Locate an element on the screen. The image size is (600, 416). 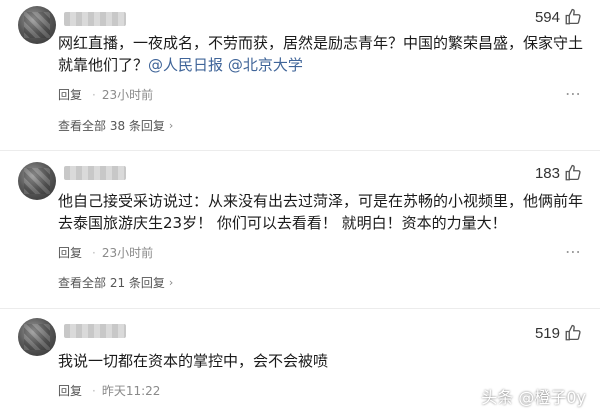
timestamp: 昨天11:22 is located at coordinates (131, 391).